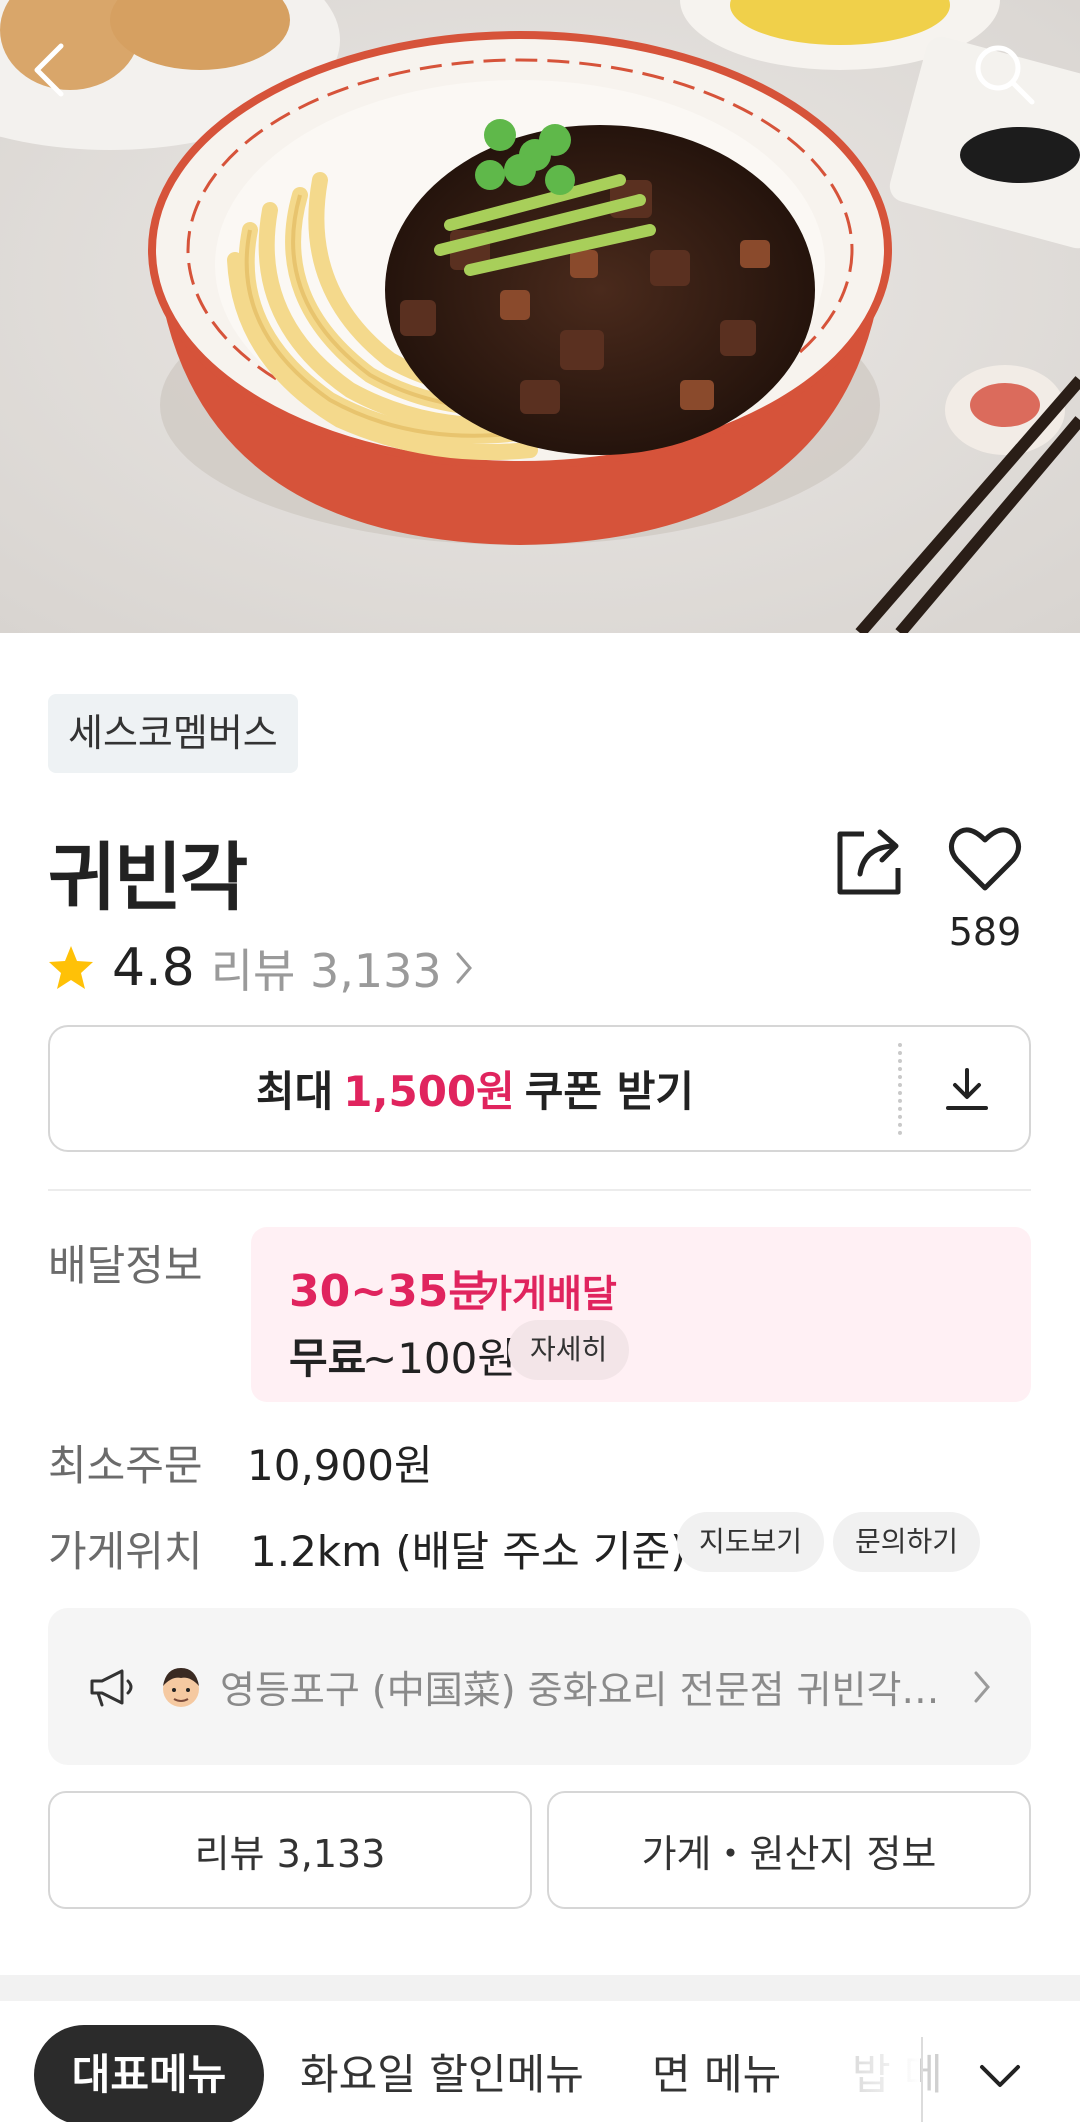 The width and height of the screenshot is (1080, 2122). What do you see at coordinates (641, 1314) in the screenshot?
I see `delivery-info-box: 30~35분 가게배달 무료 ~100원 자세히` at bounding box center [641, 1314].